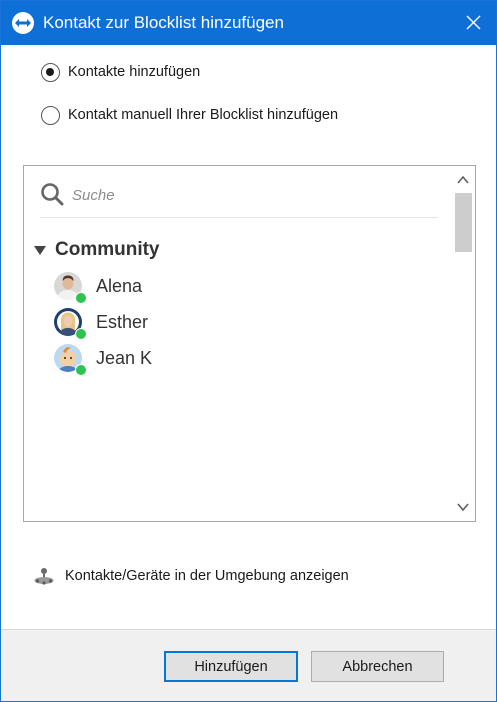 The width and height of the screenshot is (497, 702). Describe the element at coordinates (163, 22) in the screenshot. I see `window-title: Kontakt zur Blocklist hinzufügen` at that location.